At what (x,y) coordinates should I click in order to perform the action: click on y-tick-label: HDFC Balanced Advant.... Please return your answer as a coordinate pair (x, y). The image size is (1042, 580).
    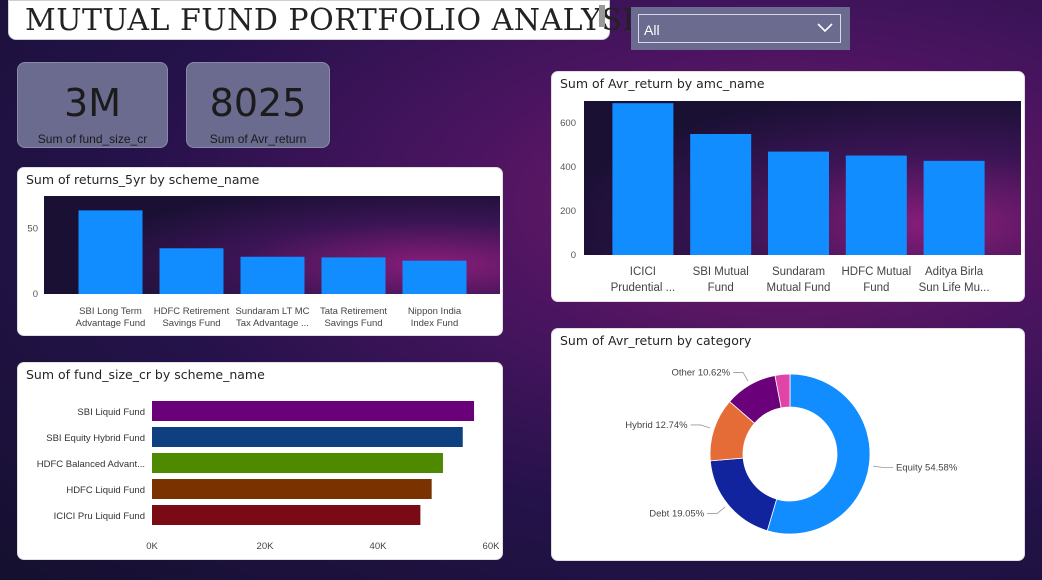
    Looking at the image, I should click on (91, 464).